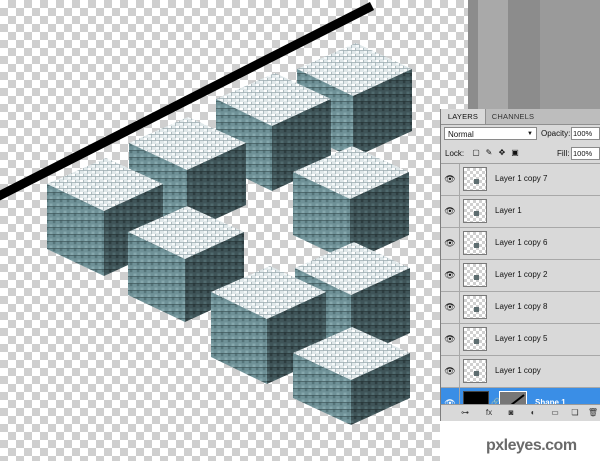 The image size is (600, 461). Describe the element at coordinates (585, 153) in the screenshot. I see `fill-input: 100%` at that location.